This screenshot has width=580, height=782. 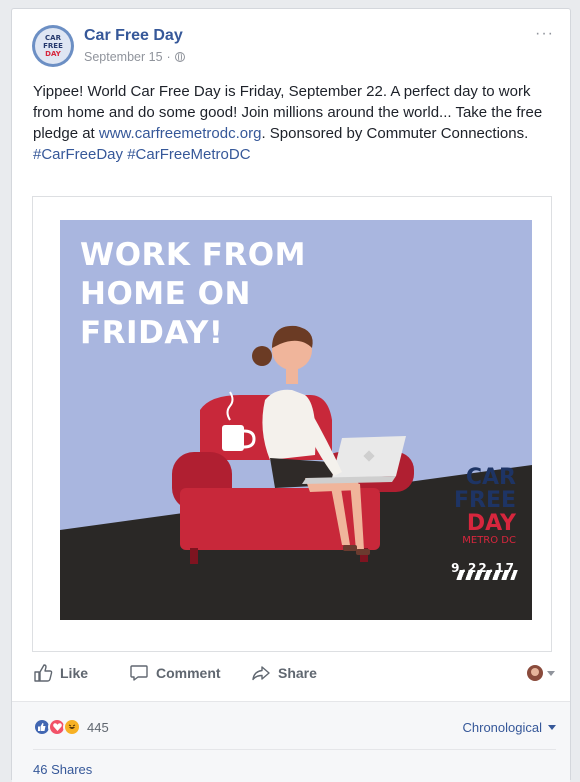 I want to click on pledge-link: www.carfreemetrodc.org, so click(x=180, y=133).